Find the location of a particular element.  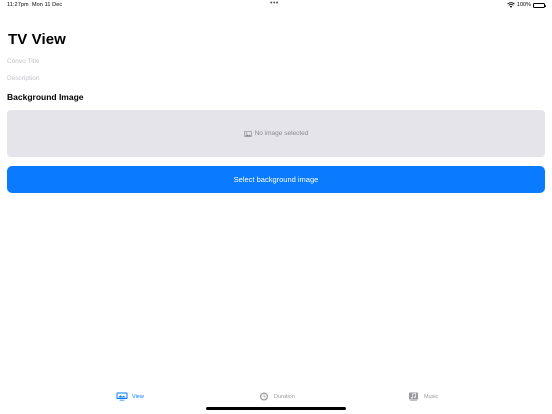

status-date: Mon 11 Dec is located at coordinates (47, 5).